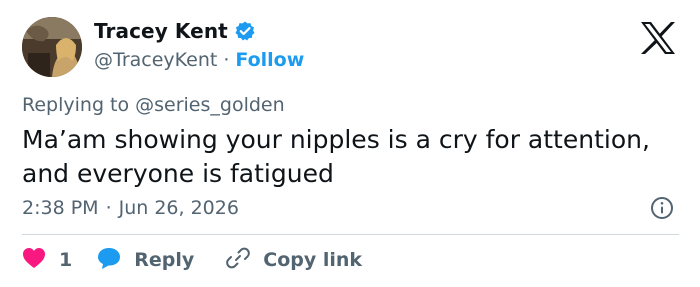  I want to click on author-display-name: Tracey Kent, so click(161, 31).